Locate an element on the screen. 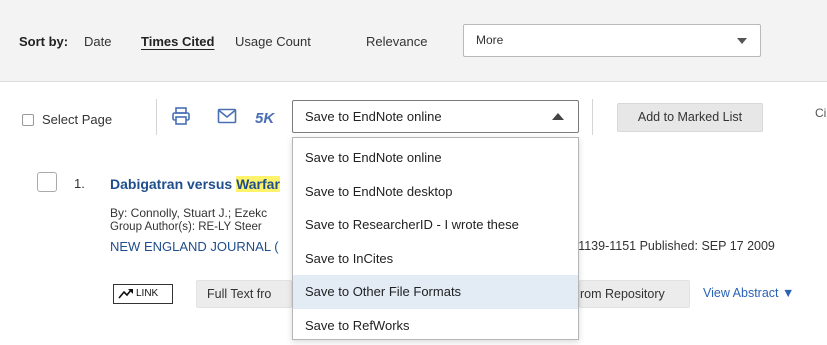 Image resolution: width=827 pixels, height=345 pixels. export-5k-button: 5K is located at coordinates (264, 118).